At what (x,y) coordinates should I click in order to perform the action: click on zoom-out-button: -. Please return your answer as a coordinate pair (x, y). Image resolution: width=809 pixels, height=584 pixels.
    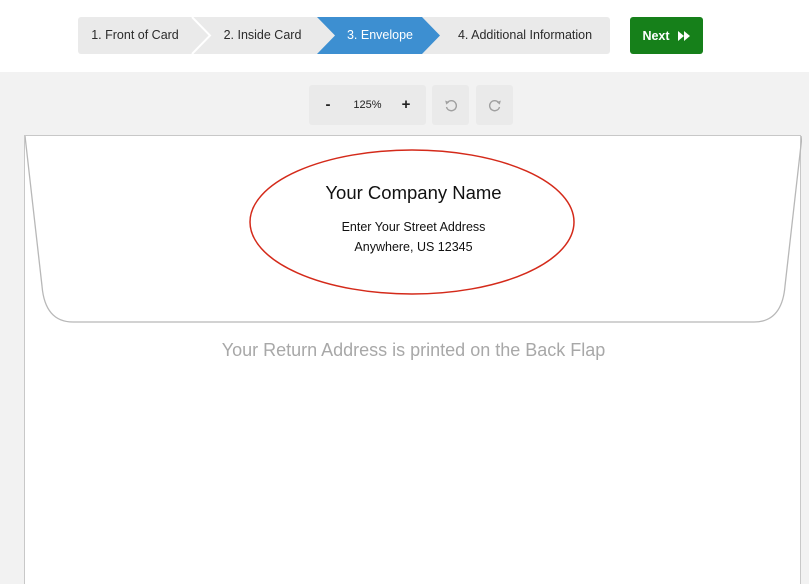
    Looking at the image, I should click on (328, 105).